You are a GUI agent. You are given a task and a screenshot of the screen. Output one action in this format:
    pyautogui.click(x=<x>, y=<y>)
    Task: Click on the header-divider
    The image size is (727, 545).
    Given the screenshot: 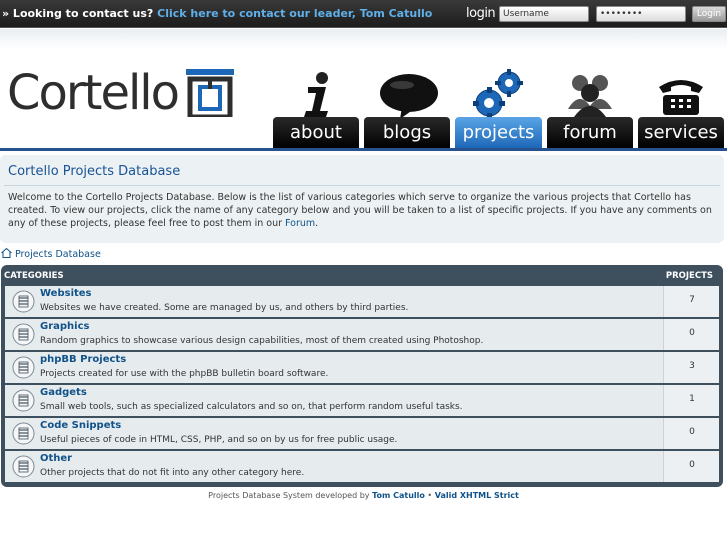 What is the action you would take?
    pyautogui.click(x=363, y=149)
    